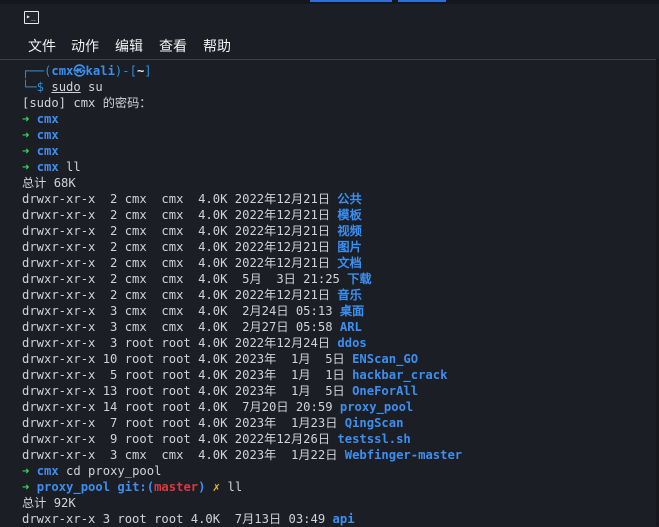 Image resolution: width=659 pixels, height=527 pixels. I want to click on prompt-dir: proxy_pool, so click(73, 487).